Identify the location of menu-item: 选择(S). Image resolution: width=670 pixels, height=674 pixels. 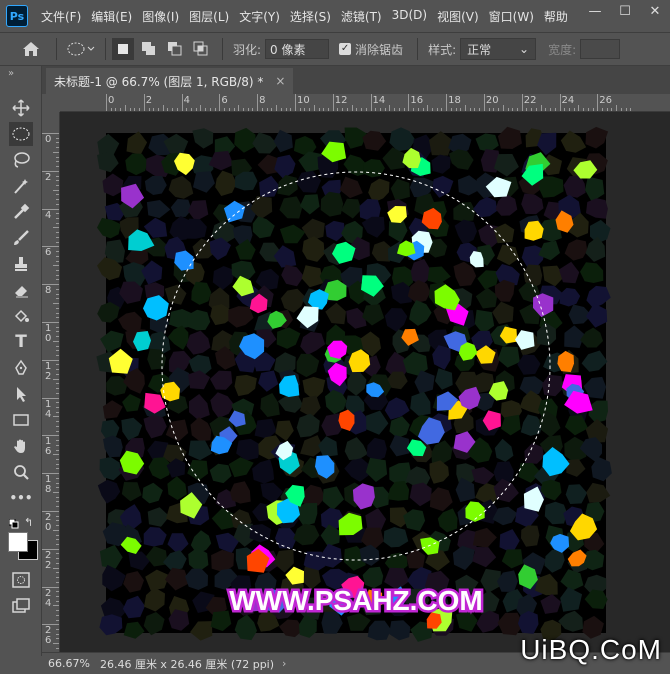
(310, 16).